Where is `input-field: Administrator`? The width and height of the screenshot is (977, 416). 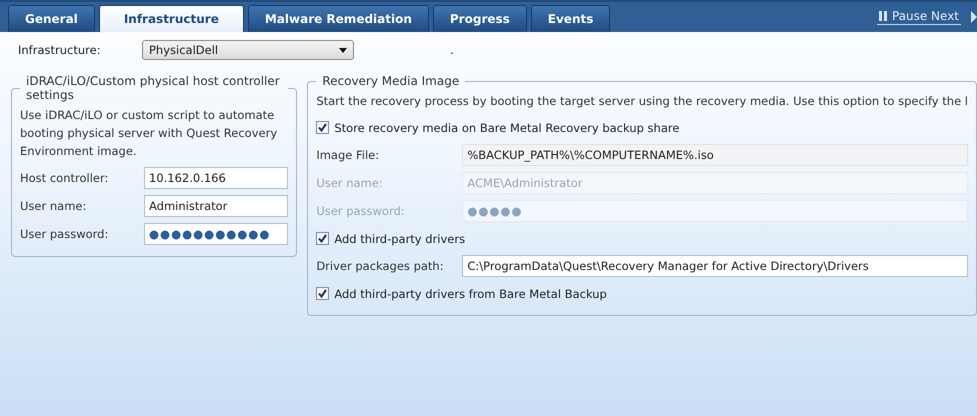
input-field: Administrator is located at coordinates (216, 206).